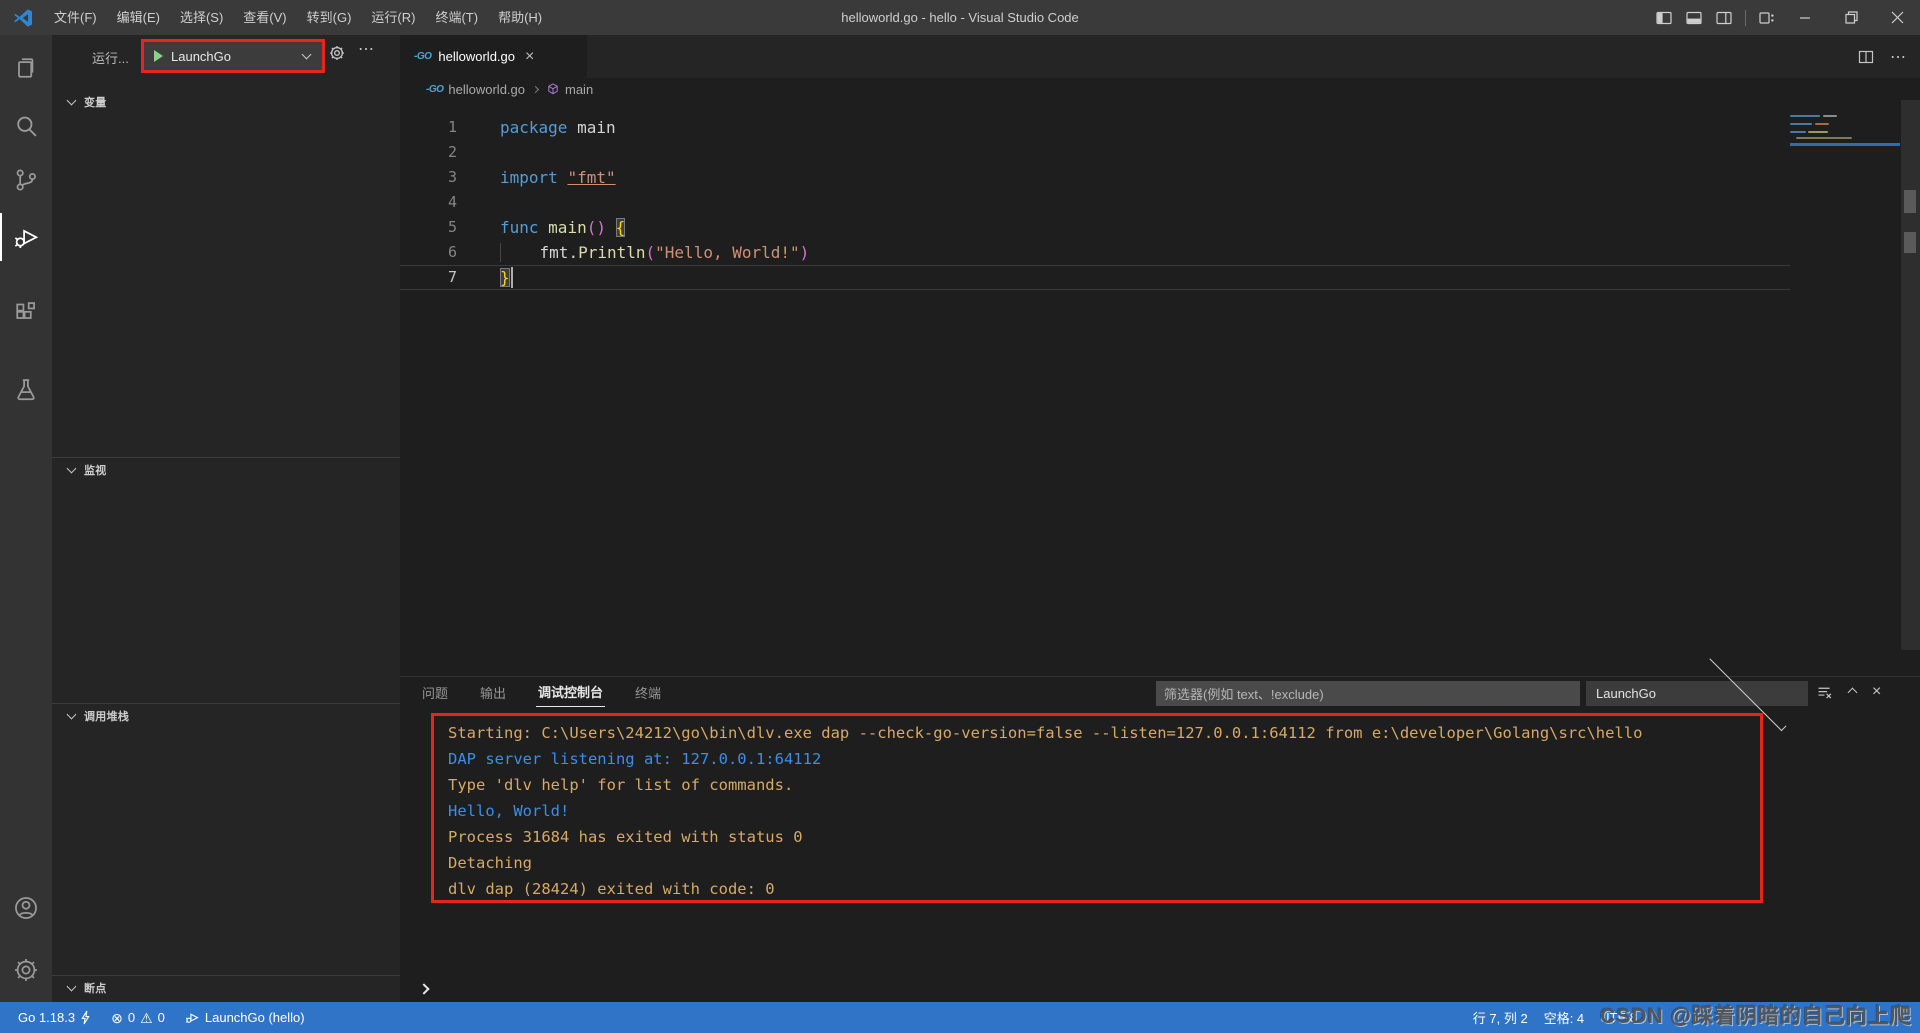  What do you see at coordinates (1851, 17) in the screenshot?
I see `restore-button` at bounding box center [1851, 17].